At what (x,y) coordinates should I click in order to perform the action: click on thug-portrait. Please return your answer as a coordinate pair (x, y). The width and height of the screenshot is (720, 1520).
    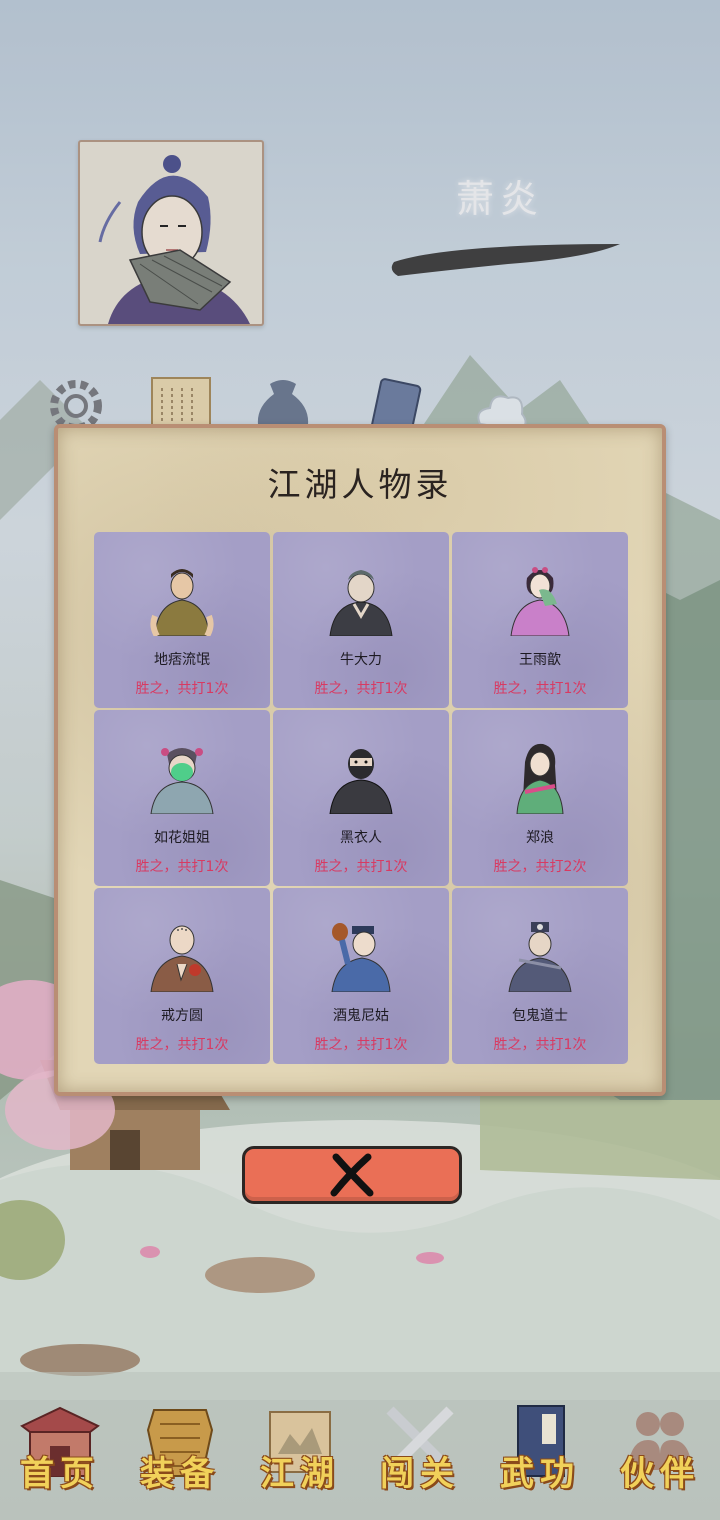
    Looking at the image, I should click on (182, 602).